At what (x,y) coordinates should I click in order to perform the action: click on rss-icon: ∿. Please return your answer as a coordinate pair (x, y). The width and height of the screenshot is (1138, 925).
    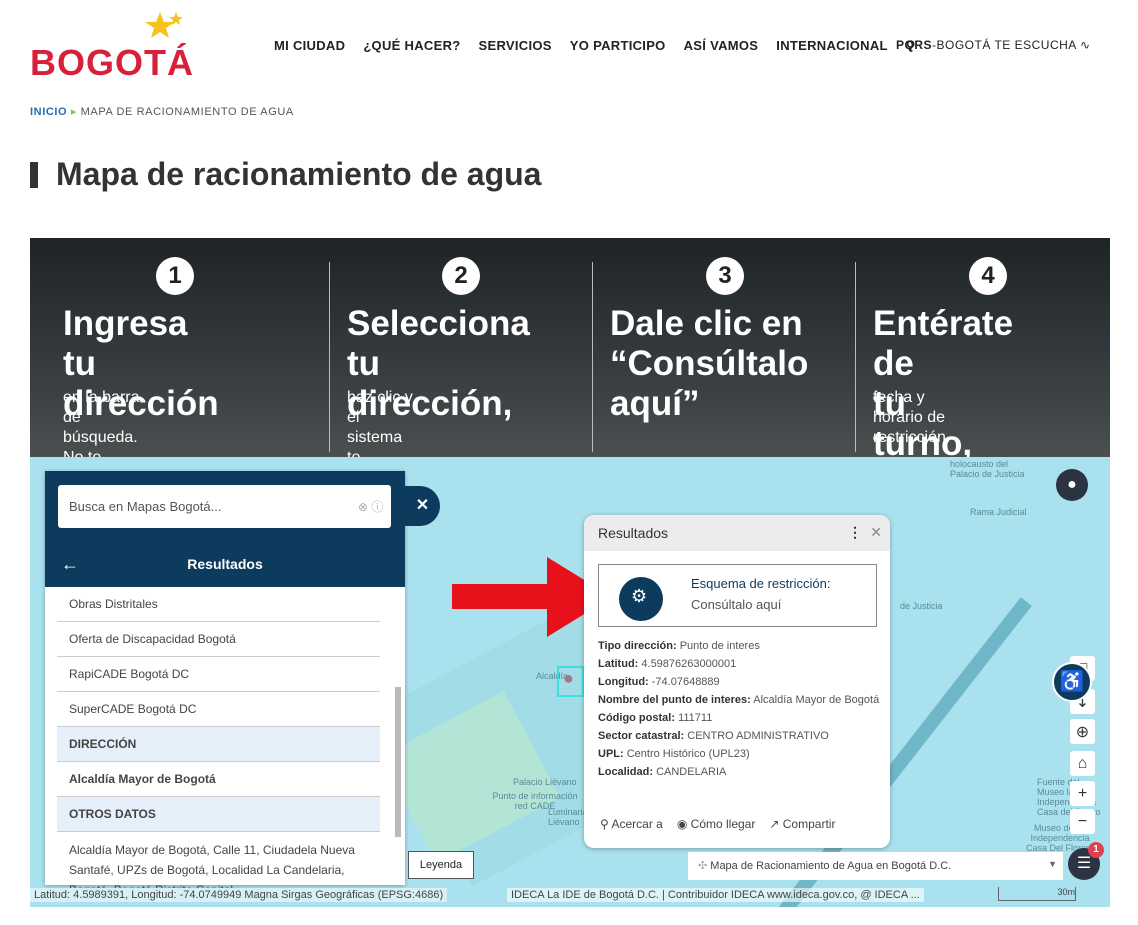
    Looking at the image, I should click on (1085, 45).